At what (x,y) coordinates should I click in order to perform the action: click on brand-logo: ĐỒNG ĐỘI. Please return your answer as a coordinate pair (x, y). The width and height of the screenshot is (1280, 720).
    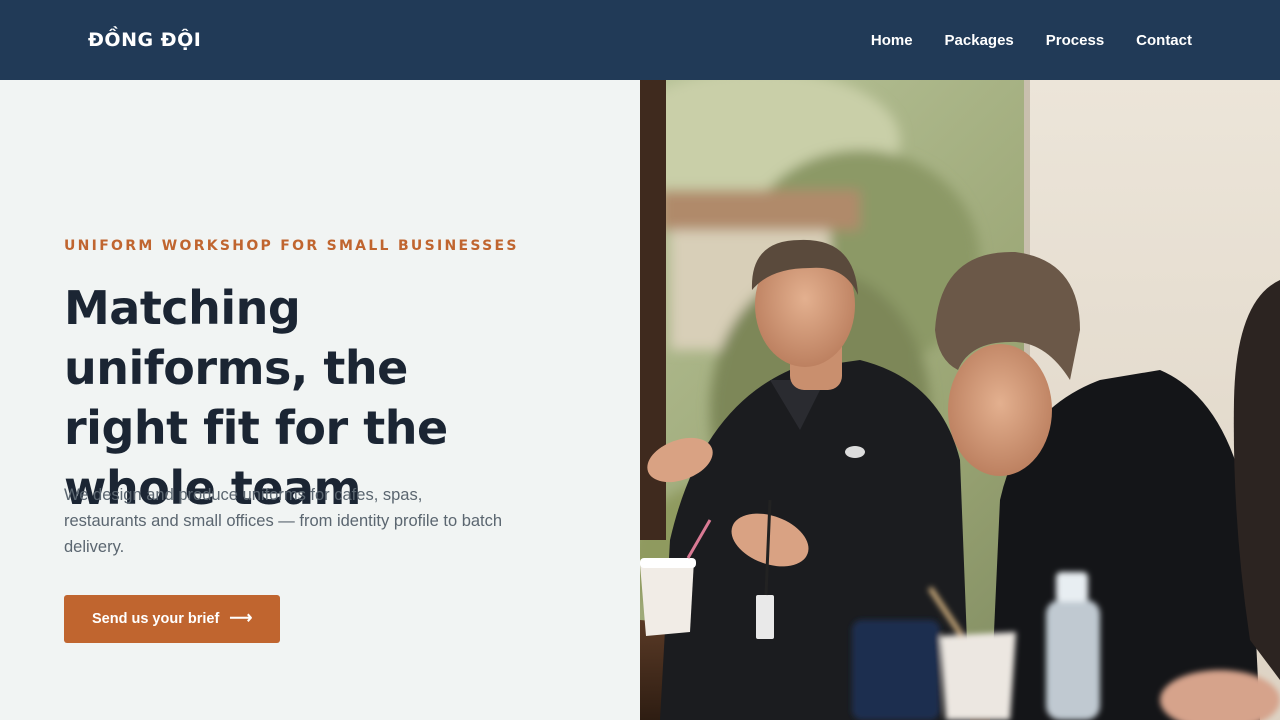
    Looking at the image, I should click on (144, 40).